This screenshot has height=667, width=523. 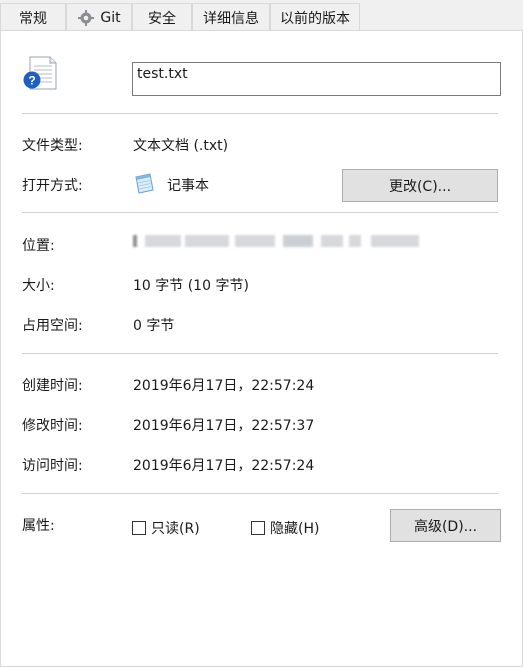 What do you see at coordinates (224, 466) in the screenshot?
I see `accessed-value: 2019年6月17日，22:57:24` at bounding box center [224, 466].